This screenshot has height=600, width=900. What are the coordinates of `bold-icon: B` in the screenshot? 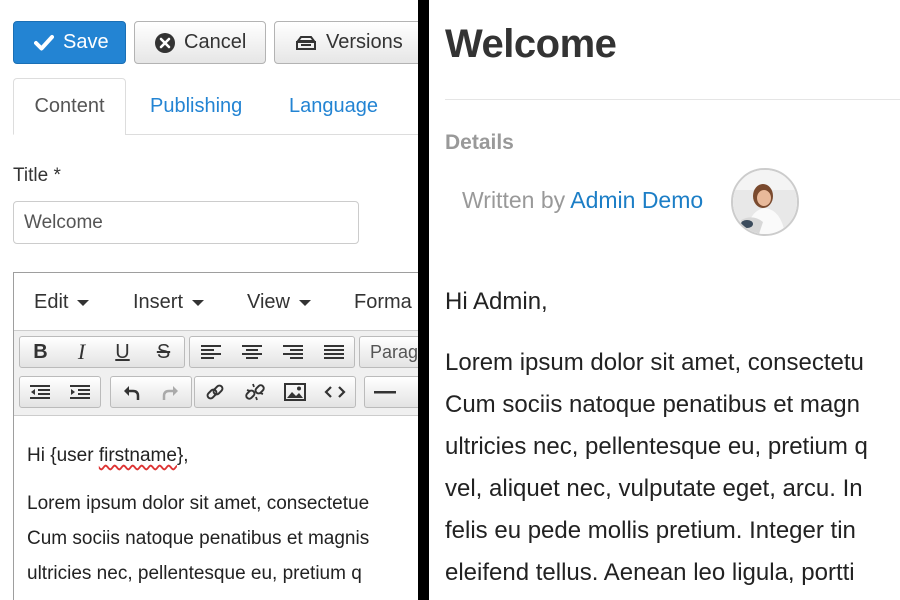 It's located at (40, 351).